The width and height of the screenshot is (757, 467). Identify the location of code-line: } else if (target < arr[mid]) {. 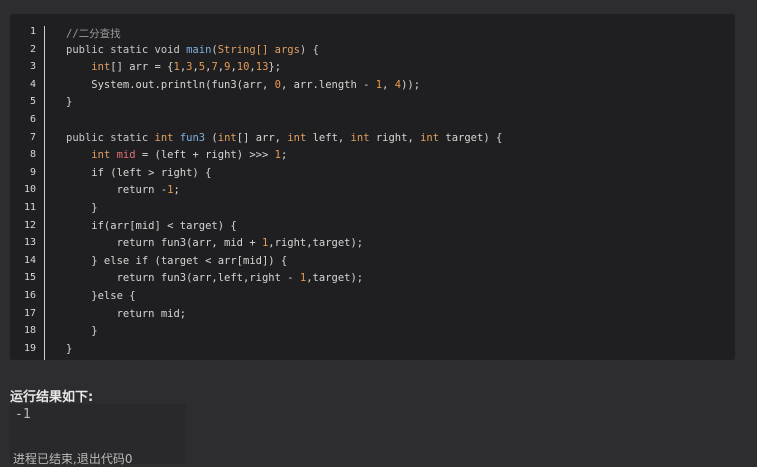
(284, 264).